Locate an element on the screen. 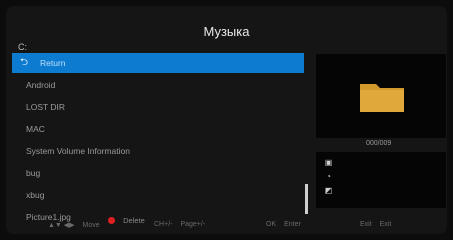 Image resolution: width=453 pixels, height=240 pixels. list-item-label: System Volume Information is located at coordinates (78, 151).